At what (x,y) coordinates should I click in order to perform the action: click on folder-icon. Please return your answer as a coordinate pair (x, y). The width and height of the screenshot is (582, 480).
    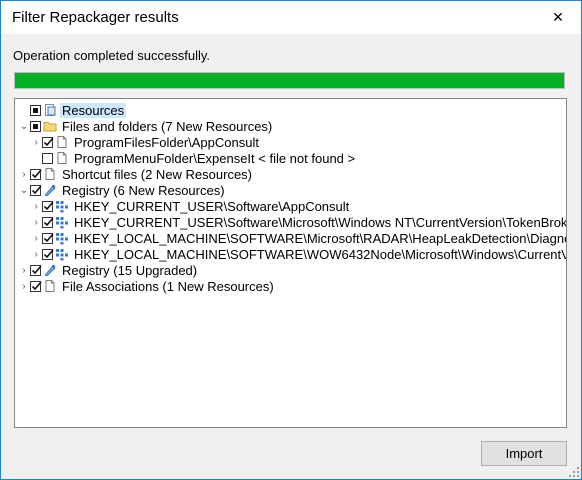
    Looking at the image, I should click on (50, 126).